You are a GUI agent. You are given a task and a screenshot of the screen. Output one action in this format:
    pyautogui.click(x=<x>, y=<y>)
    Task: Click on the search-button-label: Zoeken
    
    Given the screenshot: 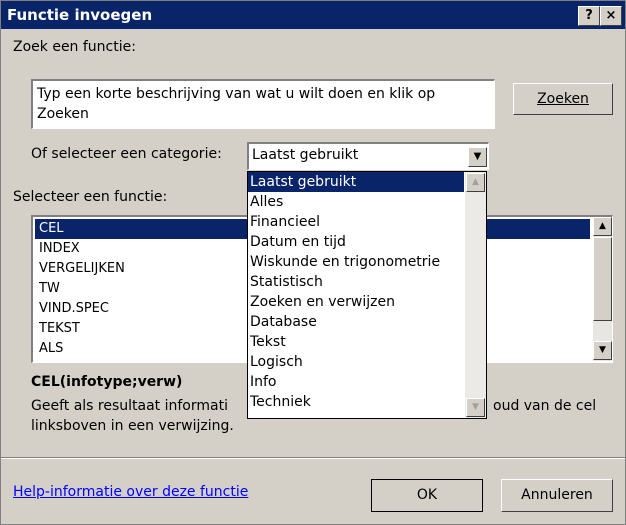 What is the action you would take?
    pyautogui.click(x=563, y=99)
    